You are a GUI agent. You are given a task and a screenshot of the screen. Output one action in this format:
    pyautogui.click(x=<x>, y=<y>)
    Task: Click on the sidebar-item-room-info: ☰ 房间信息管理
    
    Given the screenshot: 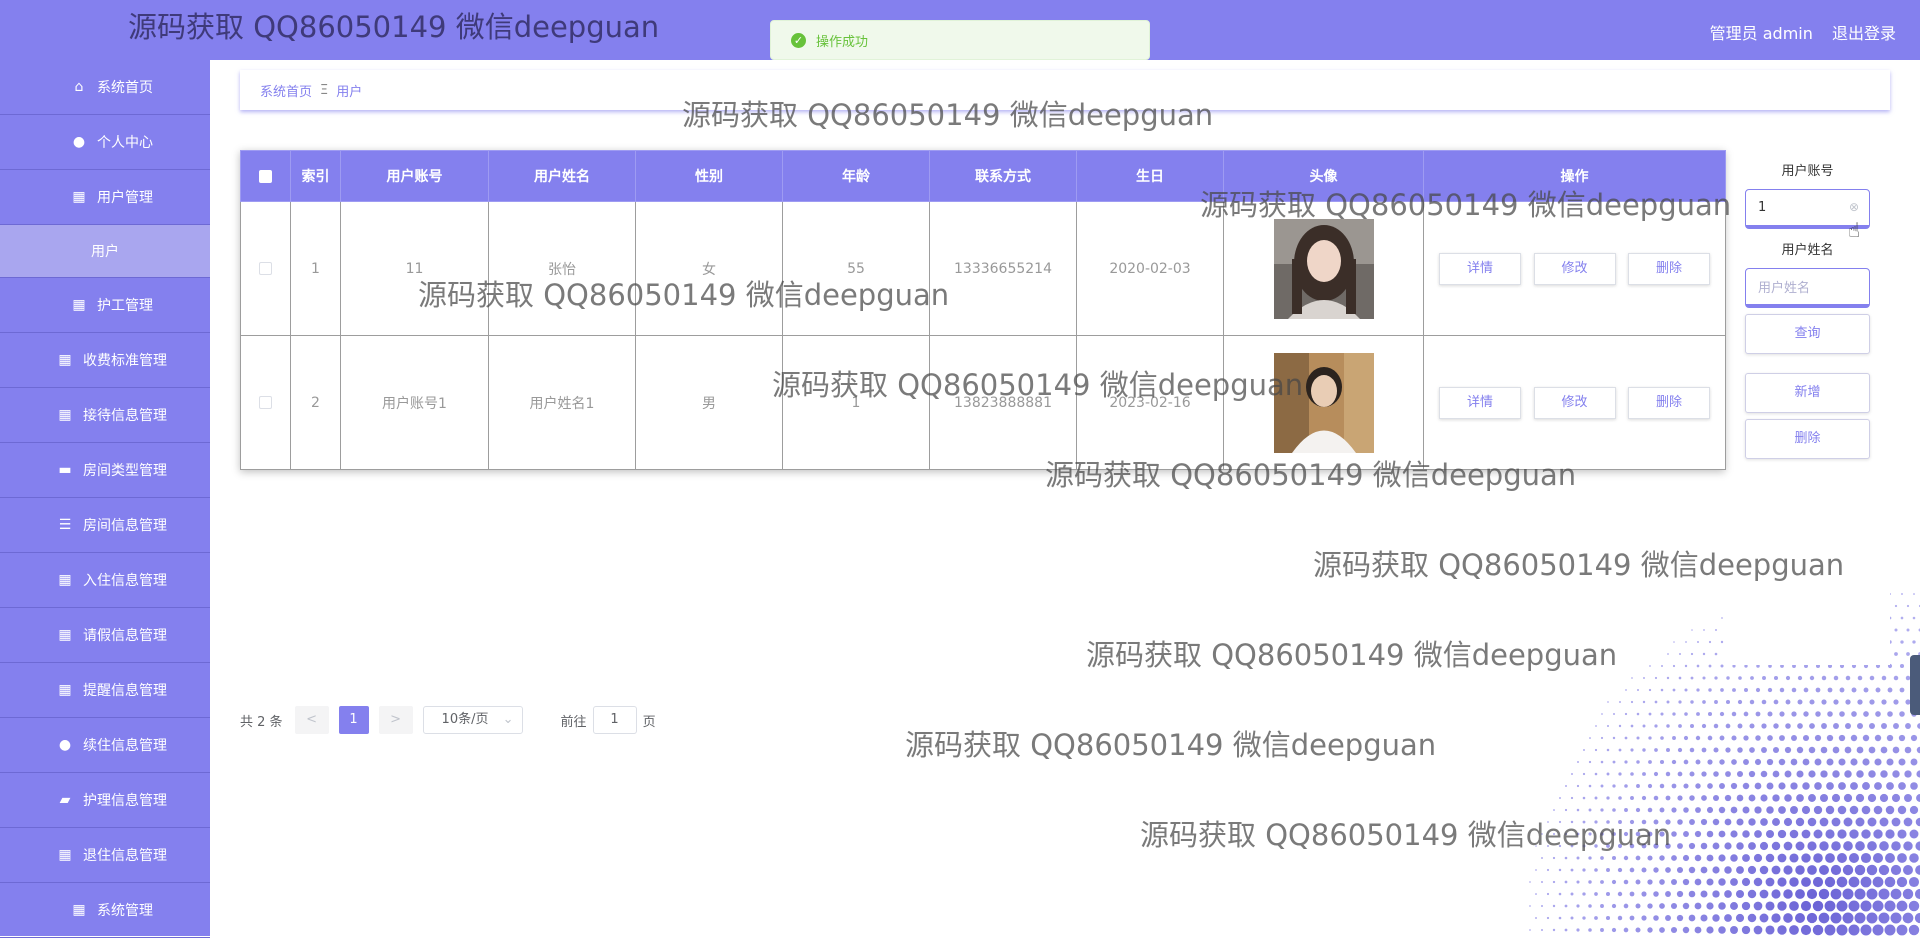 What is the action you would take?
    pyautogui.click(x=105, y=525)
    